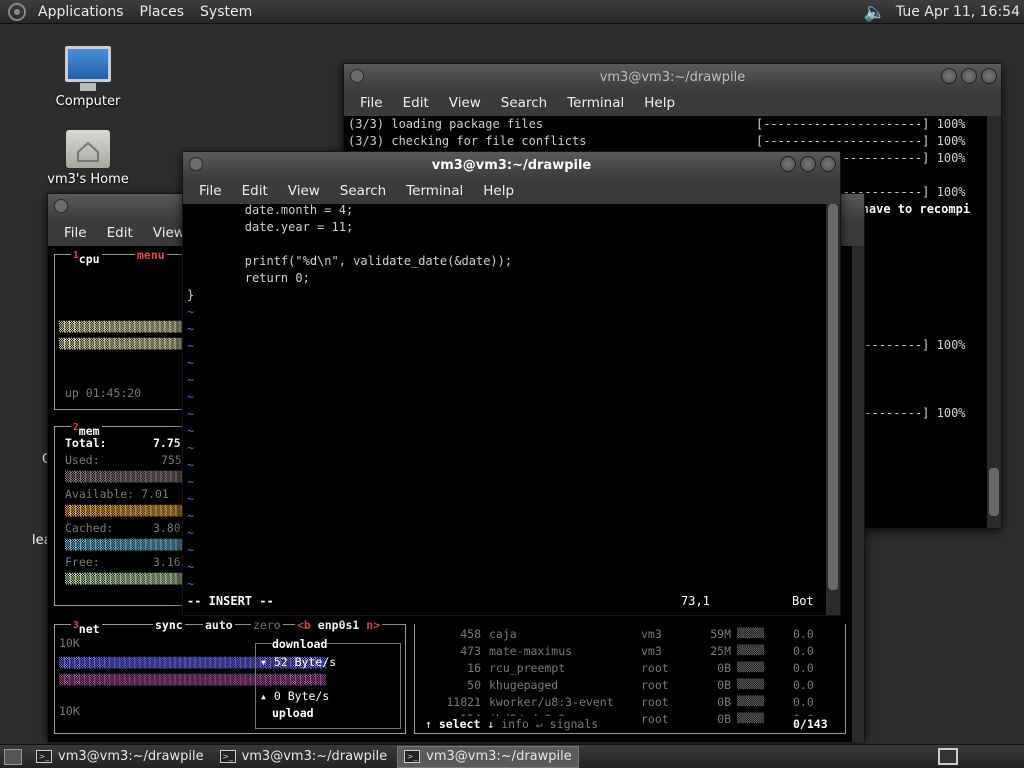 This screenshot has width=1024, height=768. What do you see at coordinates (162, 12) in the screenshot?
I see `places-menu: Places` at bounding box center [162, 12].